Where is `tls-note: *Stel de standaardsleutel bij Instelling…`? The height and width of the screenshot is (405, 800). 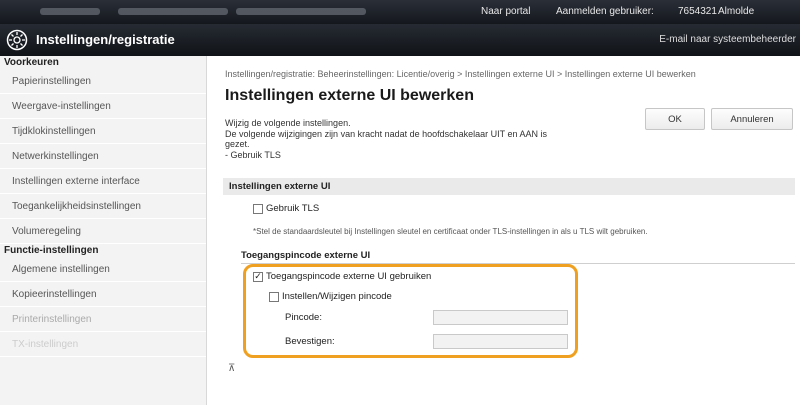 tls-note: *Stel de standaardsleutel bij Instelling… is located at coordinates (450, 231).